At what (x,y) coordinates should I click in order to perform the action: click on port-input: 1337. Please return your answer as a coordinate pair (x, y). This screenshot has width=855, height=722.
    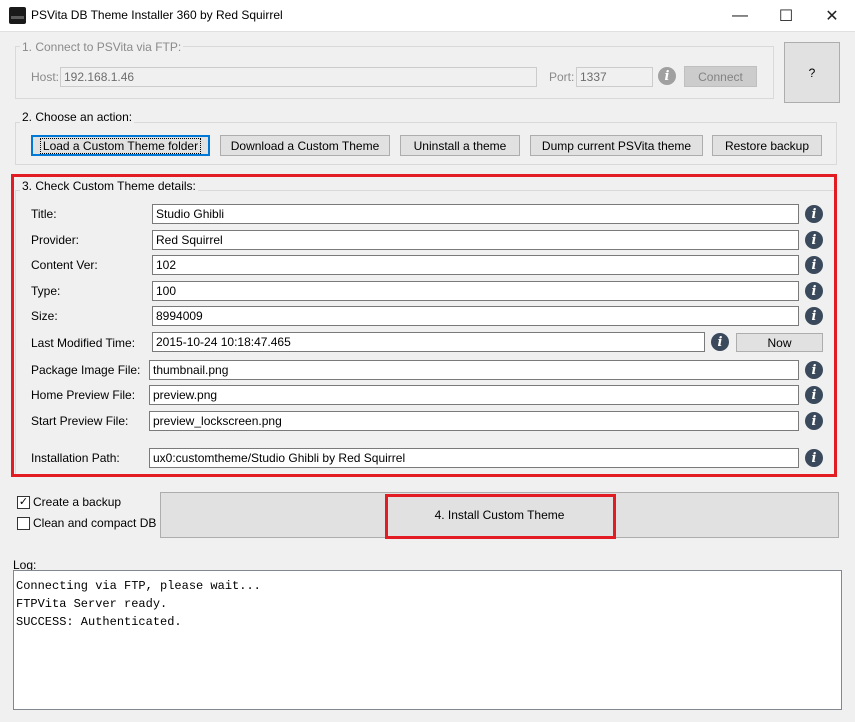
    Looking at the image, I should click on (614, 77).